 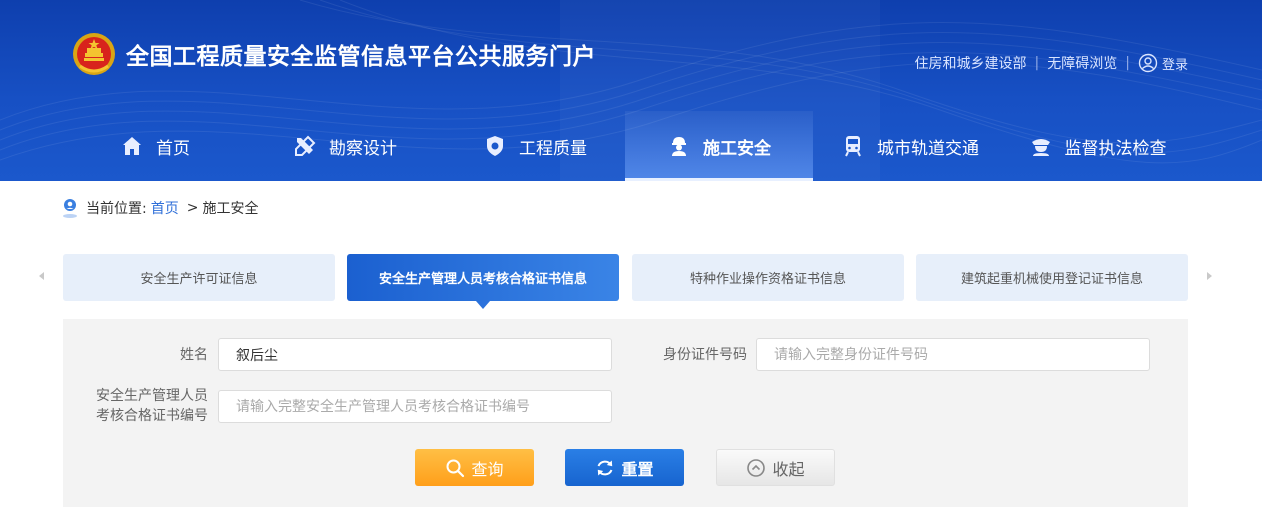 I want to click on nav-item-urban-rail: 城市轨道交通, so click(x=910, y=146).